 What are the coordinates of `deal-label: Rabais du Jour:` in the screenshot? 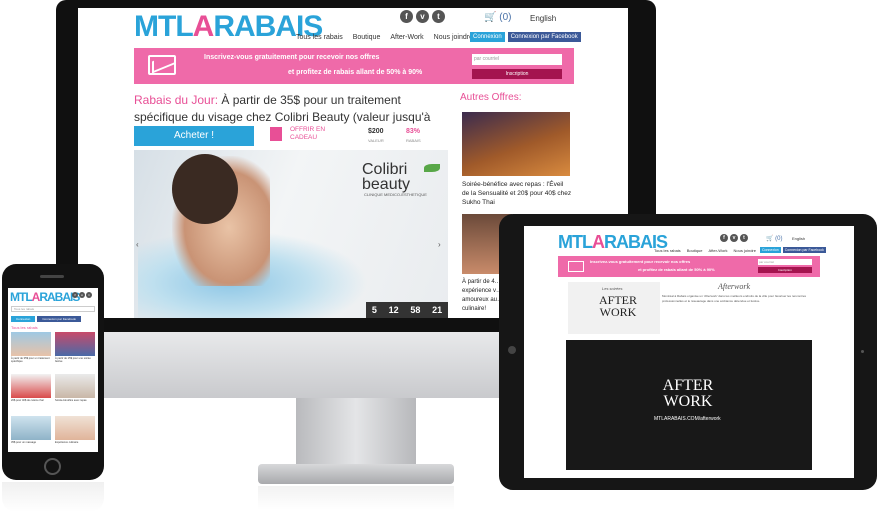 It's located at (176, 100).